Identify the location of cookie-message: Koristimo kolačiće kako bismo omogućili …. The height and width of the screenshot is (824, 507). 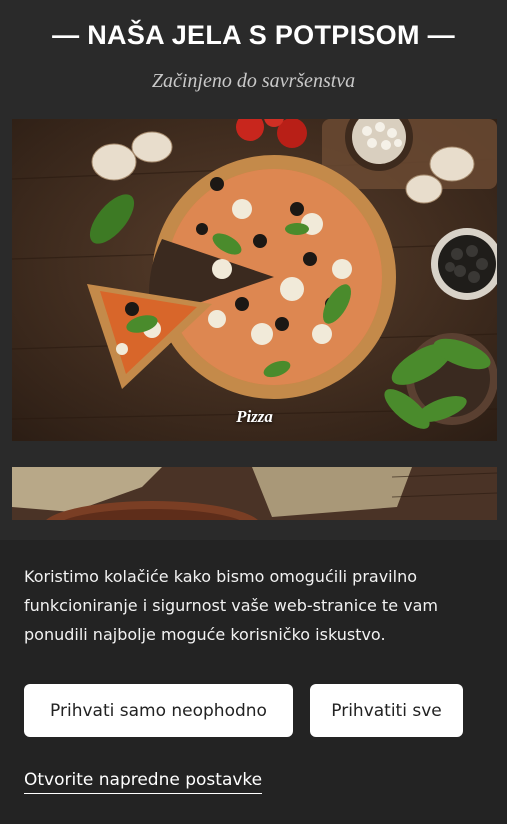
(231, 605).